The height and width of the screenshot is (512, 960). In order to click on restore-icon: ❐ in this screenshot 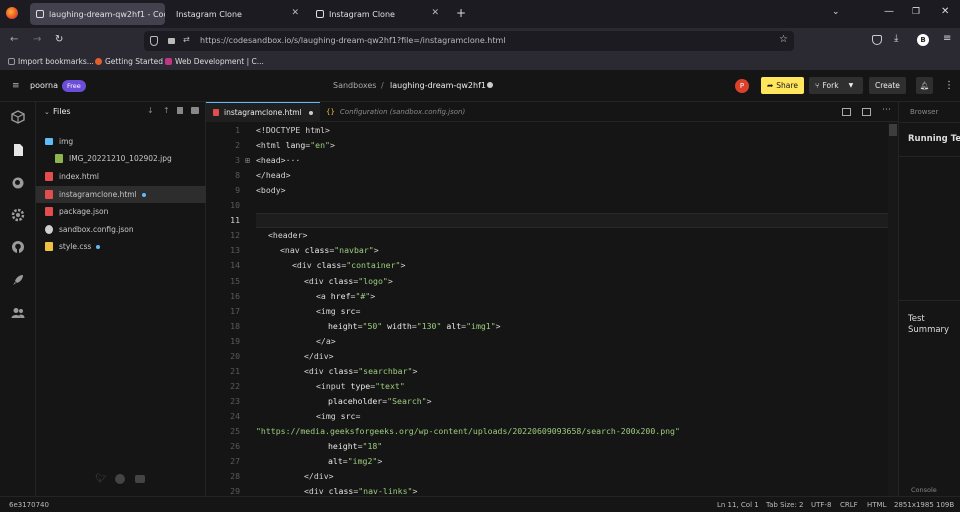, I will do `click(916, 12)`.